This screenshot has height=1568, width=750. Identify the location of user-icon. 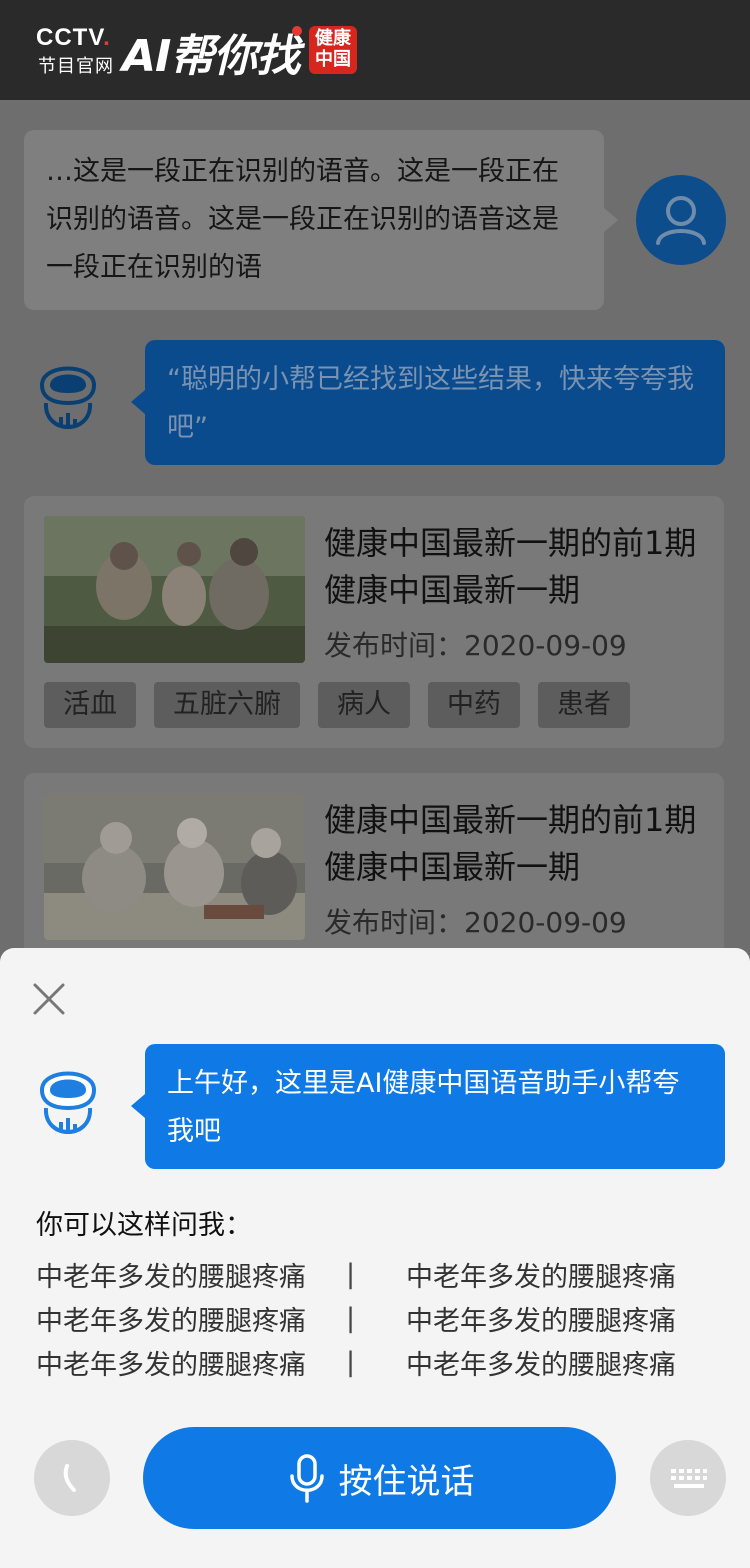
(681, 220).